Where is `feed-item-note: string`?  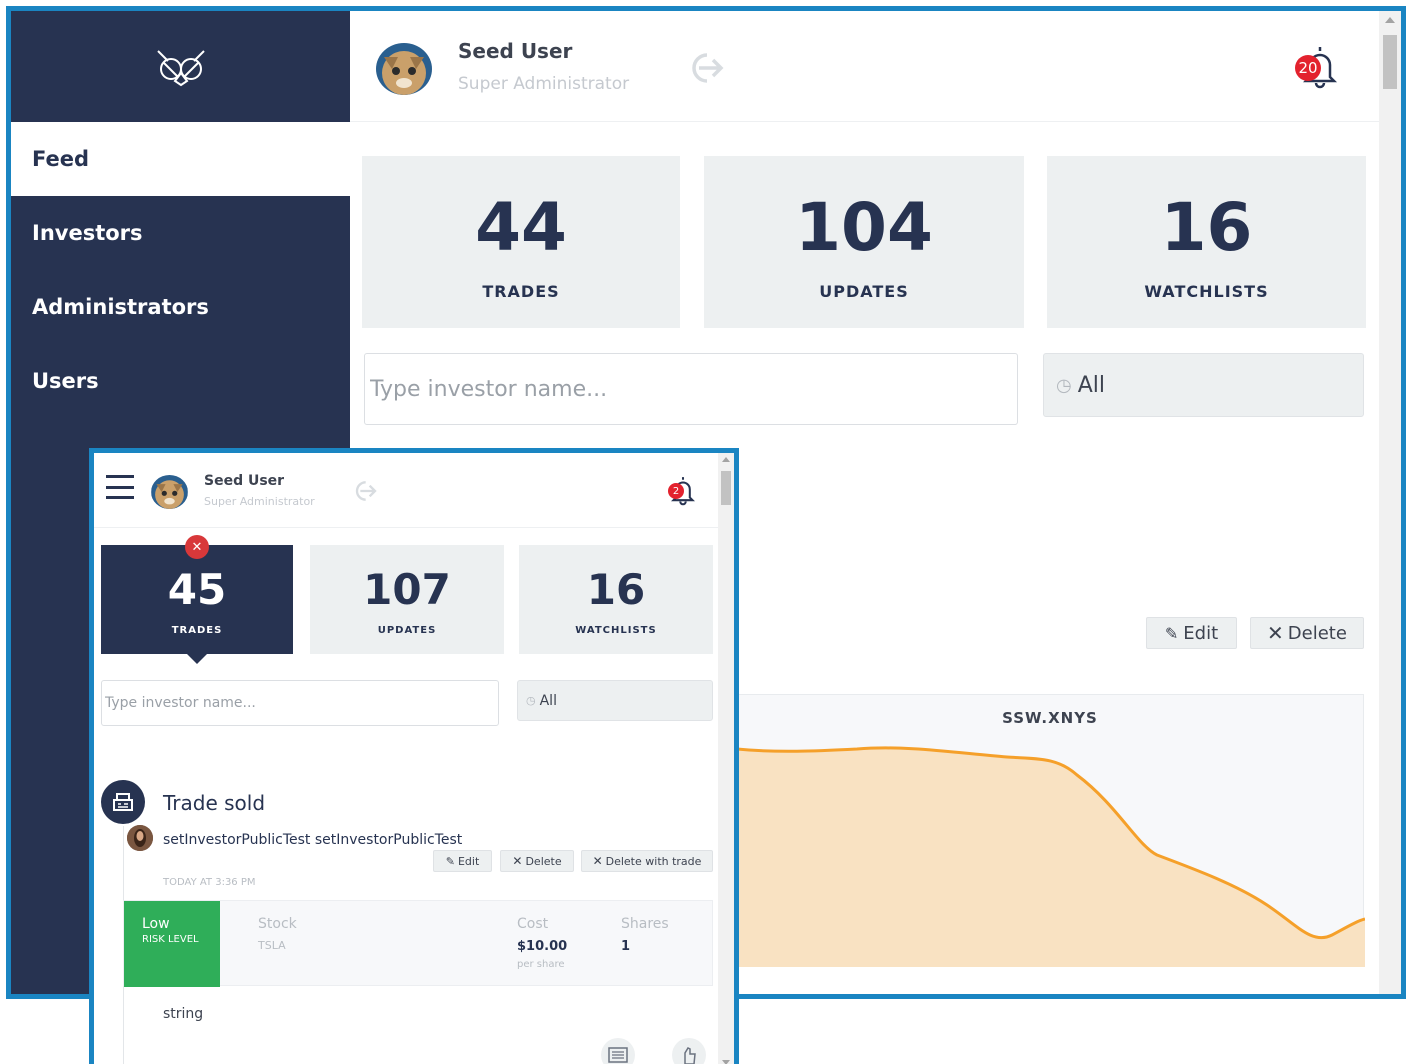
feed-item-note: string is located at coordinates (183, 1014).